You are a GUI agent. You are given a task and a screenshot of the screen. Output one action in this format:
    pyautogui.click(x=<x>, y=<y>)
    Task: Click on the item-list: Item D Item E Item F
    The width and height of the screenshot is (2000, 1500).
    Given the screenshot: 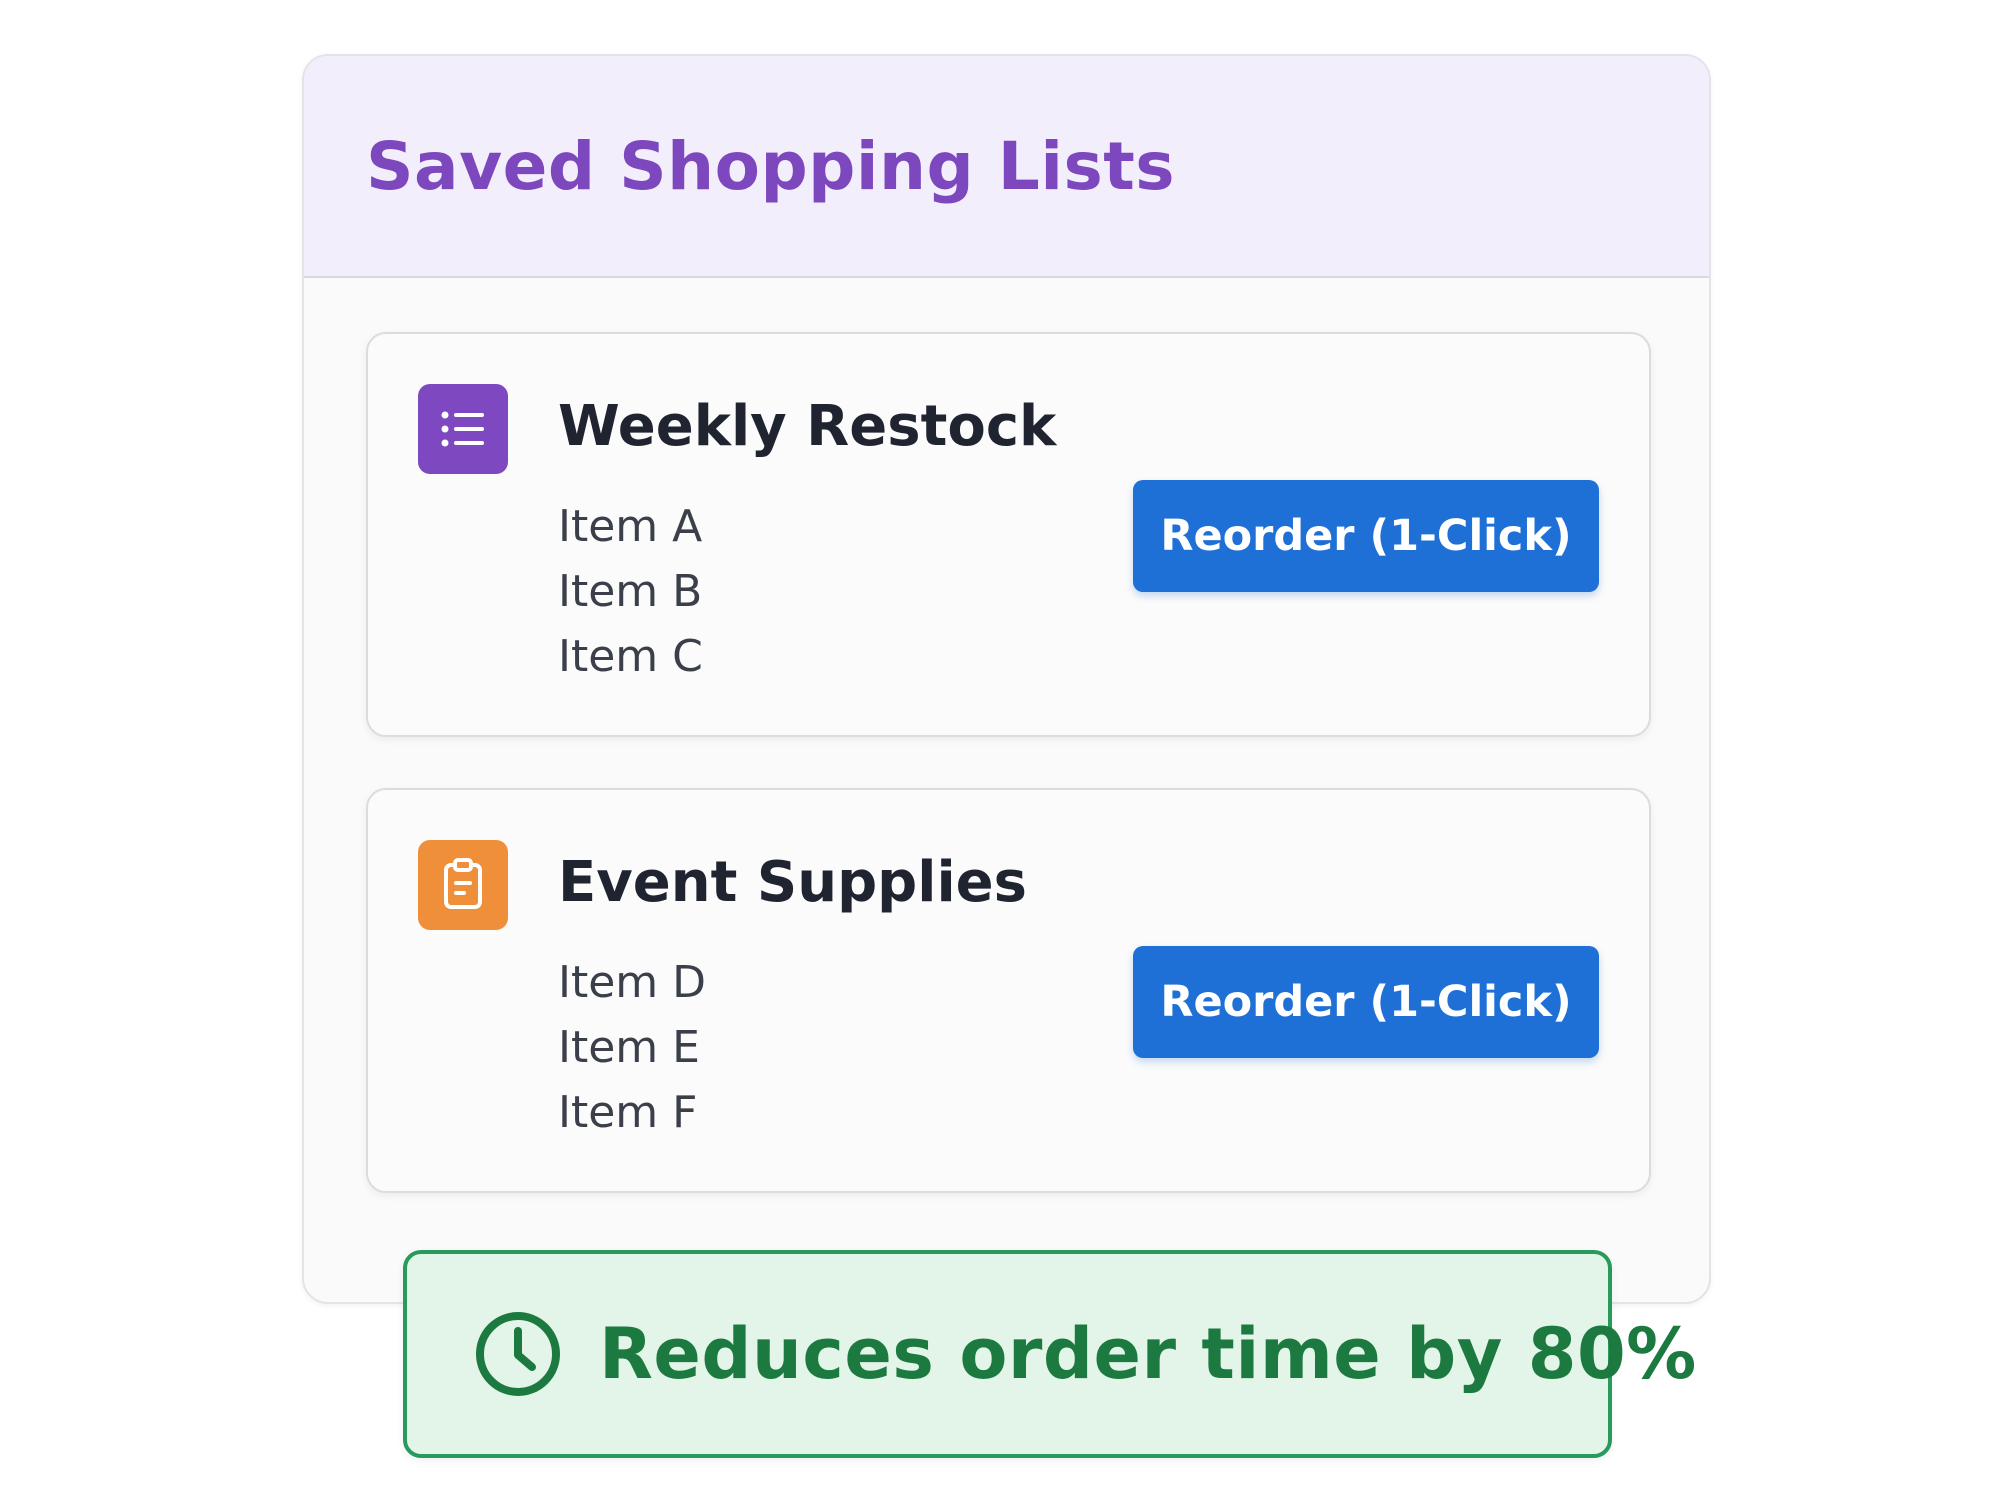 What is the action you would take?
    pyautogui.click(x=632, y=1047)
    